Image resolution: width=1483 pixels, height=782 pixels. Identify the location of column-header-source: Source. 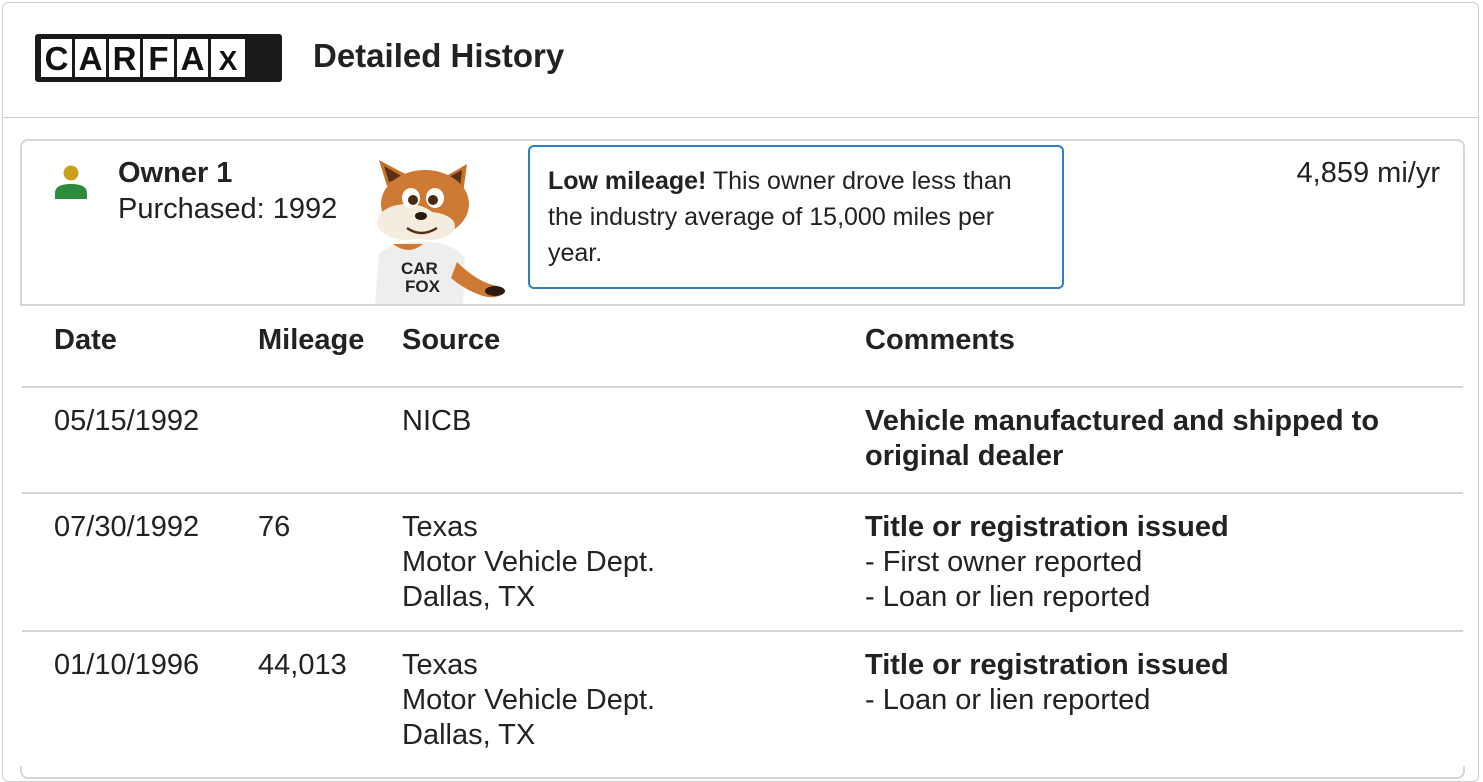
(451, 340).